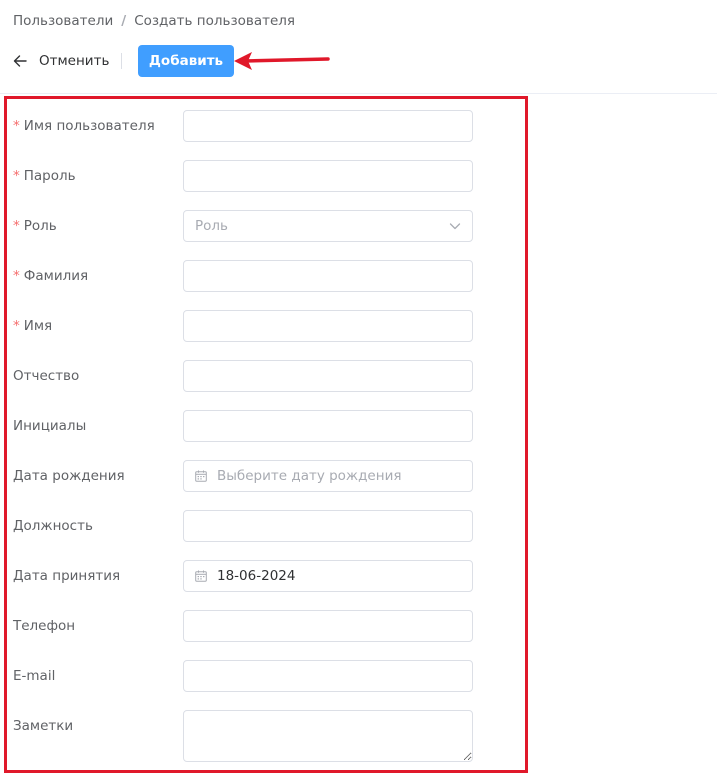 Image resolution: width=717 pixels, height=783 pixels. What do you see at coordinates (46, 376) in the screenshot?
I see `patronymic-label: Отчество` at bounding box center [46, 376].